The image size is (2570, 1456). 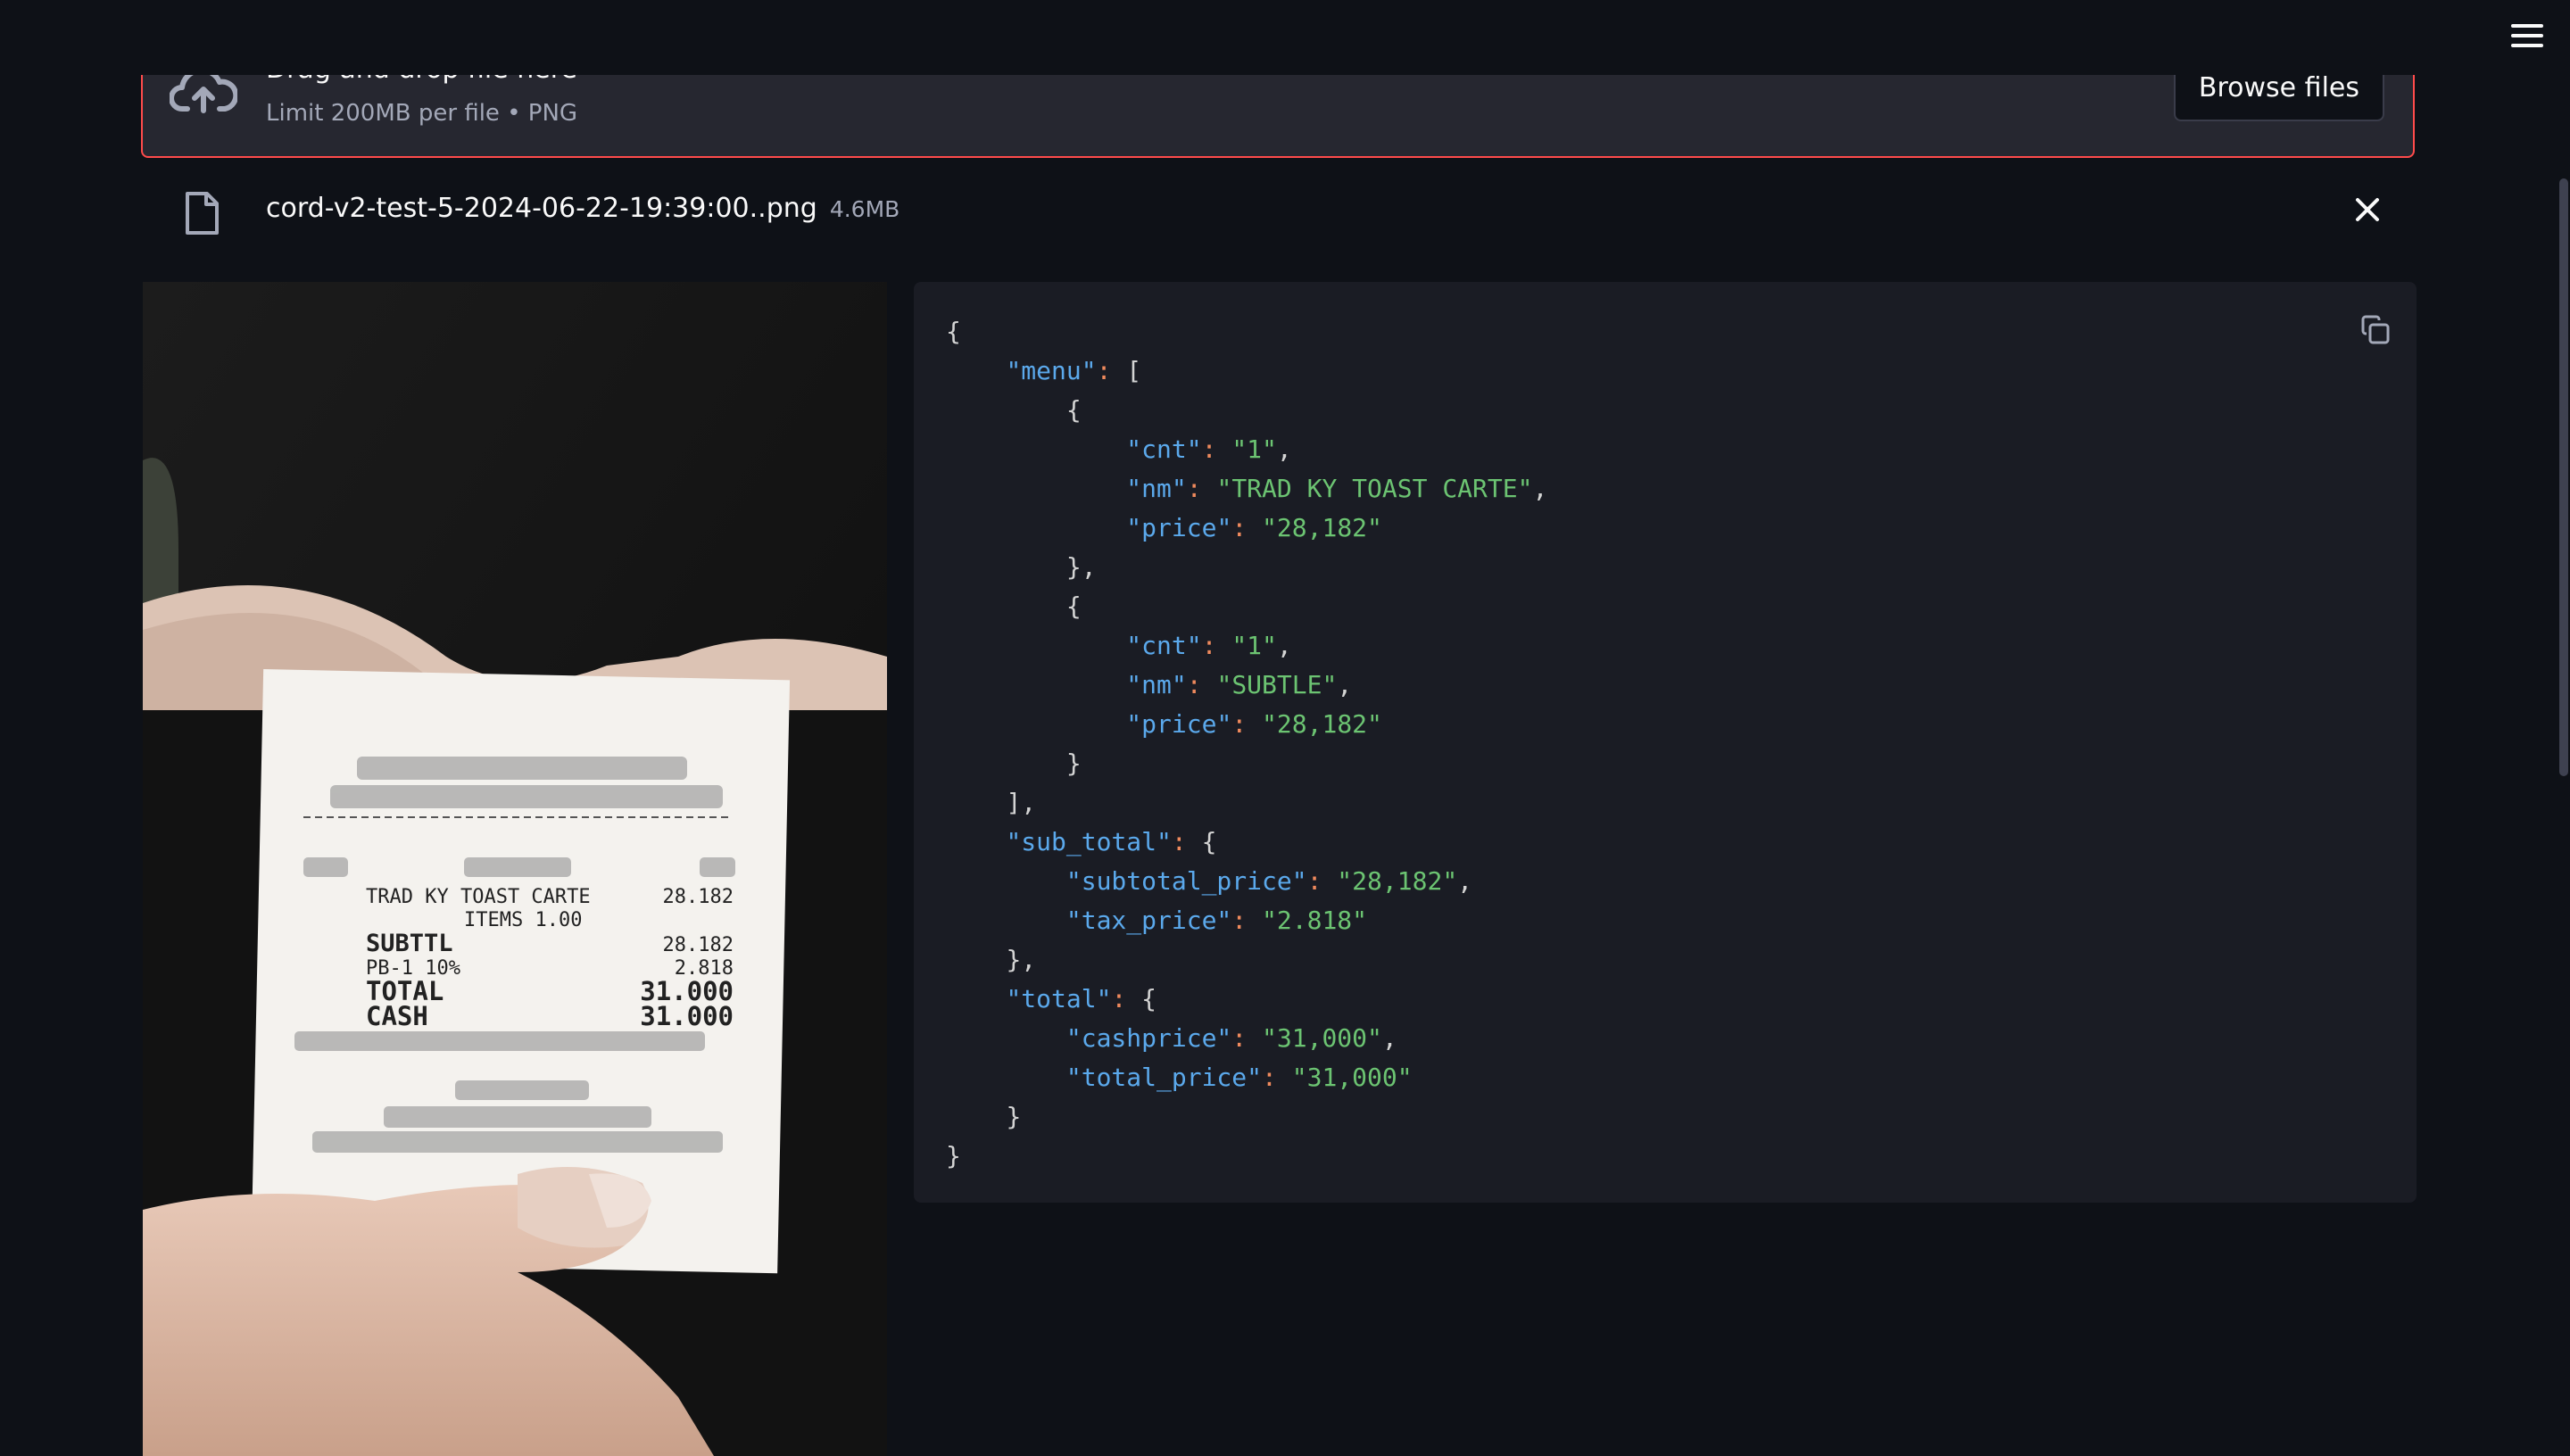 I want to click on menu-0-nm: TRAD KY TOAST CARTE, so click(x=1374, y=488).